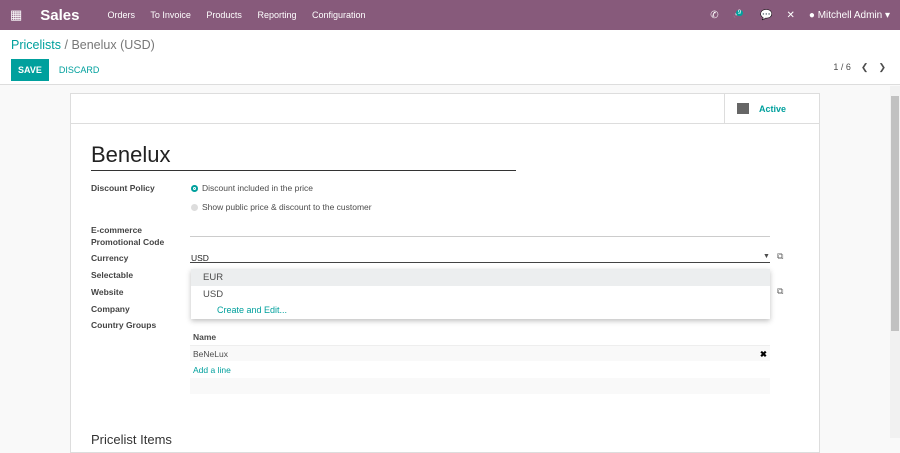 Image resolution: width=900 pixels, height=453 pixels. I want to click on user-menu: ● Mitchell Admin ▾, so click(849, 15).